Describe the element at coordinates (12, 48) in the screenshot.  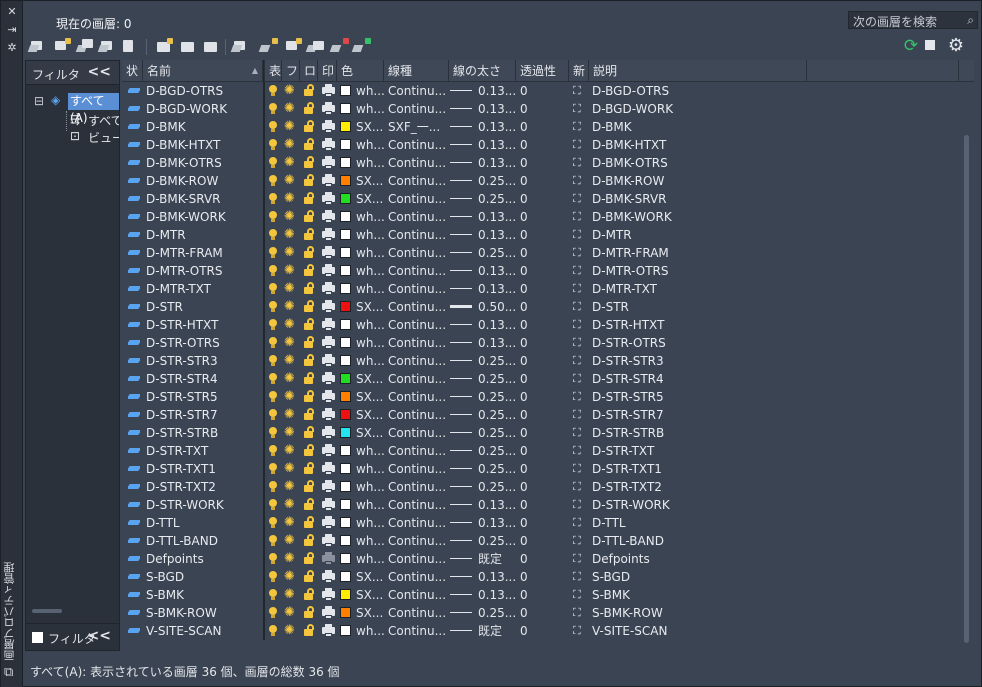
I see `properties-icon: ✲` at that location.